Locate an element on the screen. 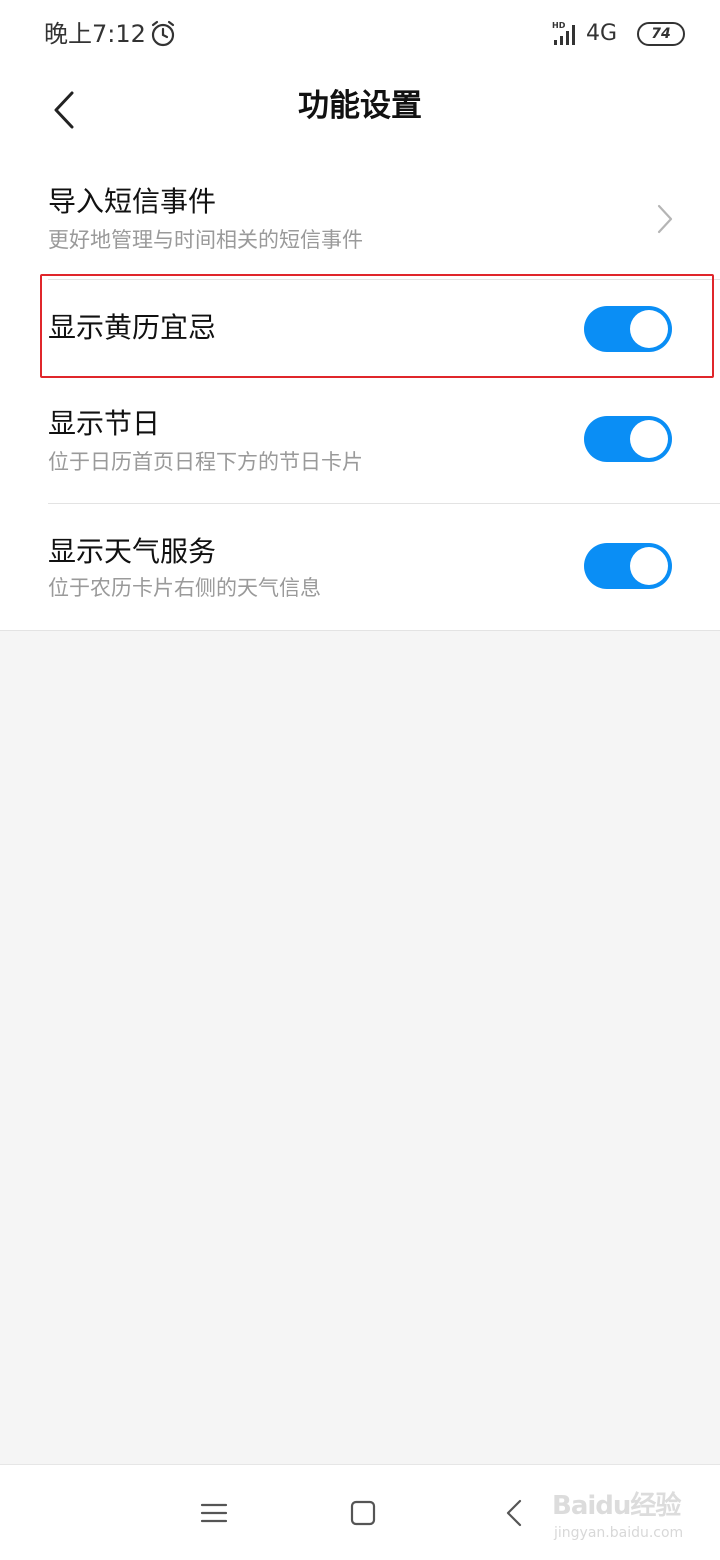 This screenshot has height=1560, width=720. watermark-brand: Baidu经验 is located at coordinates (616, 1506).